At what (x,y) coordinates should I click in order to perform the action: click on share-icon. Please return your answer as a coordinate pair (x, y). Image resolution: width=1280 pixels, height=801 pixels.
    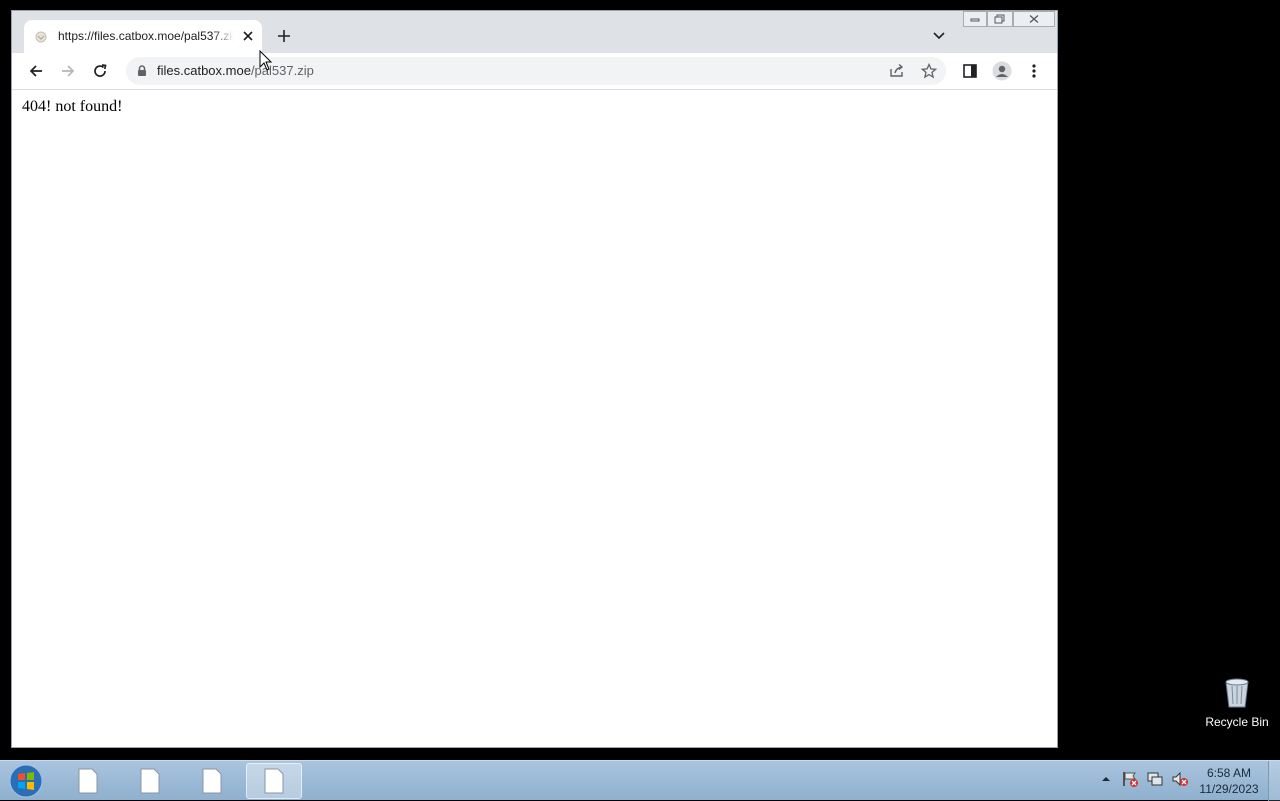
    Looking at the image, I should click on (897, 71).